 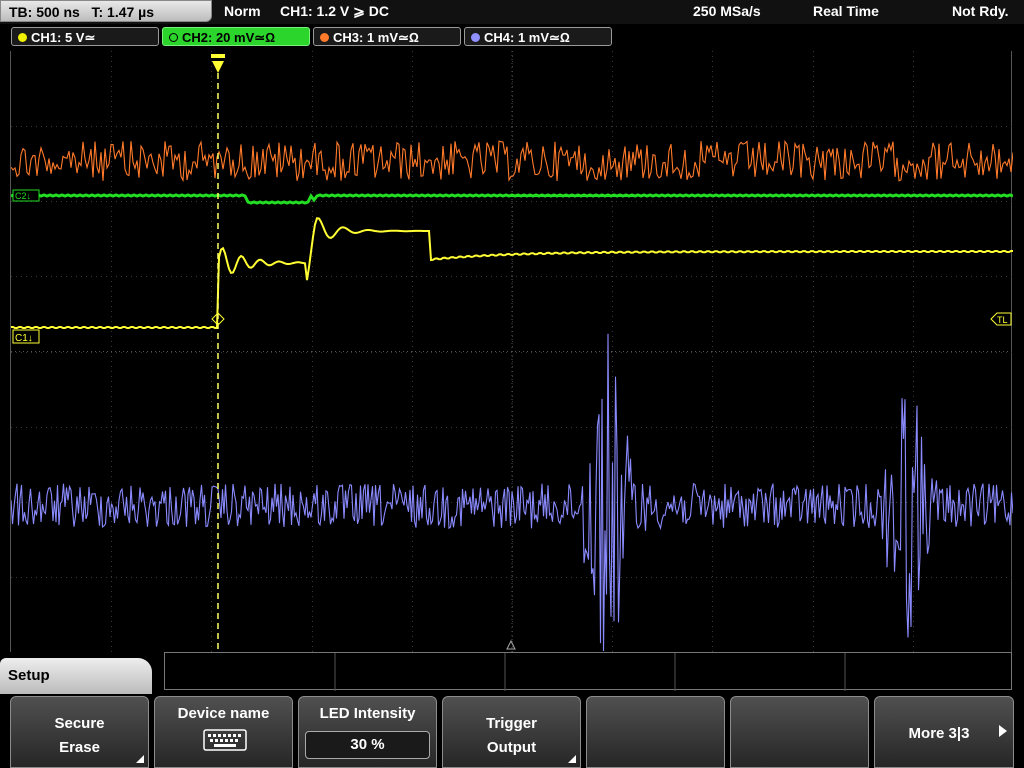 I want to click on trigger-level-label: TL, so click(x=1002, y=320).